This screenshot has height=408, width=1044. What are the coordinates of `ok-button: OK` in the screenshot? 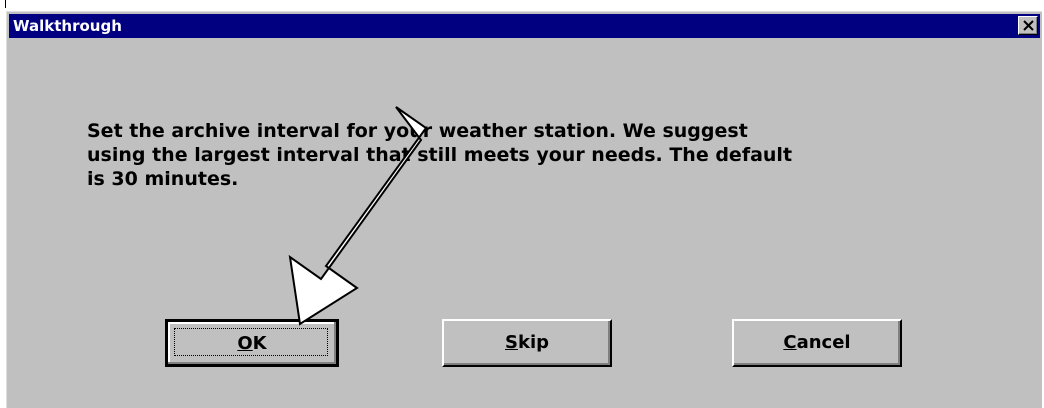 It's located at (252, 343).